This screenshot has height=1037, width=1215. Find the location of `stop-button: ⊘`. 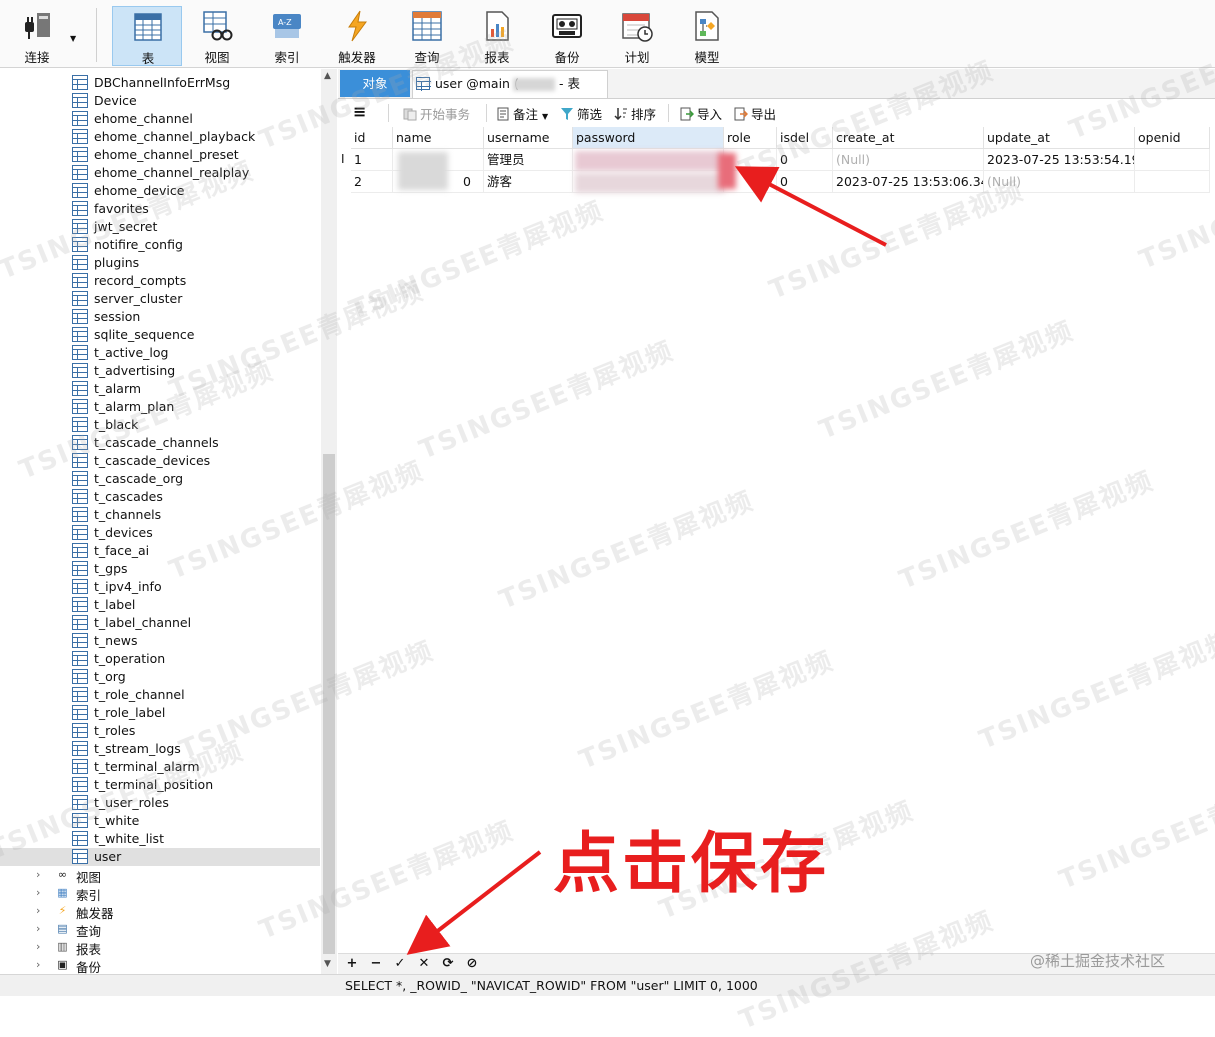

stop-button: ⊘ is located at coordinates (472, 964).